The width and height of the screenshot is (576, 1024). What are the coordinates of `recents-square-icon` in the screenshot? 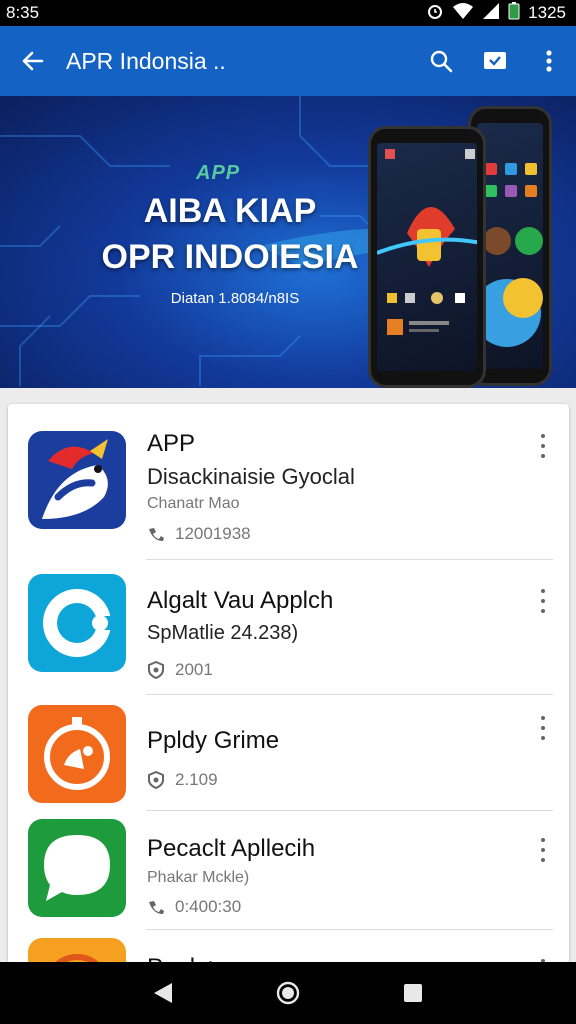 It's located at (413, 993).